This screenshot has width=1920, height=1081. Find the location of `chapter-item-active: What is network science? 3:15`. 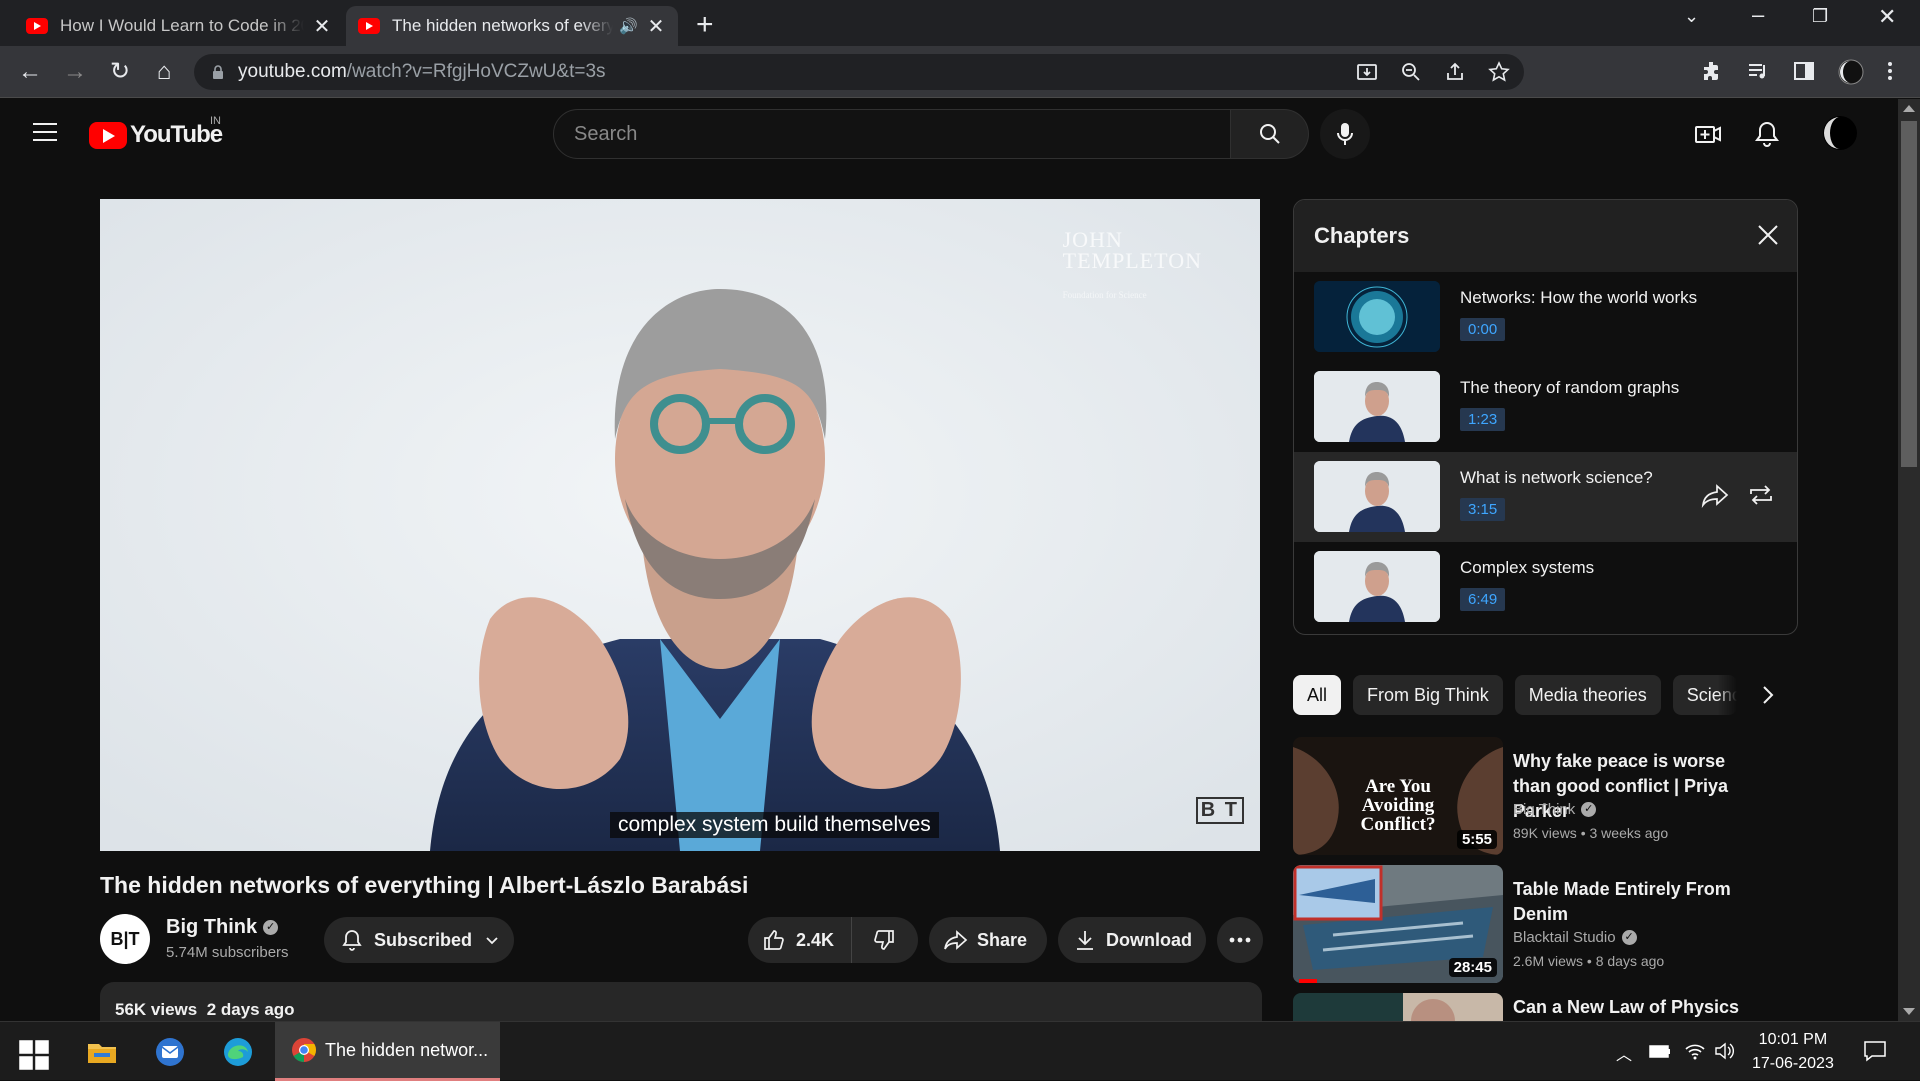

chapter-item-active: What is network science? 3:15 is located at coordinates (1545, 497).